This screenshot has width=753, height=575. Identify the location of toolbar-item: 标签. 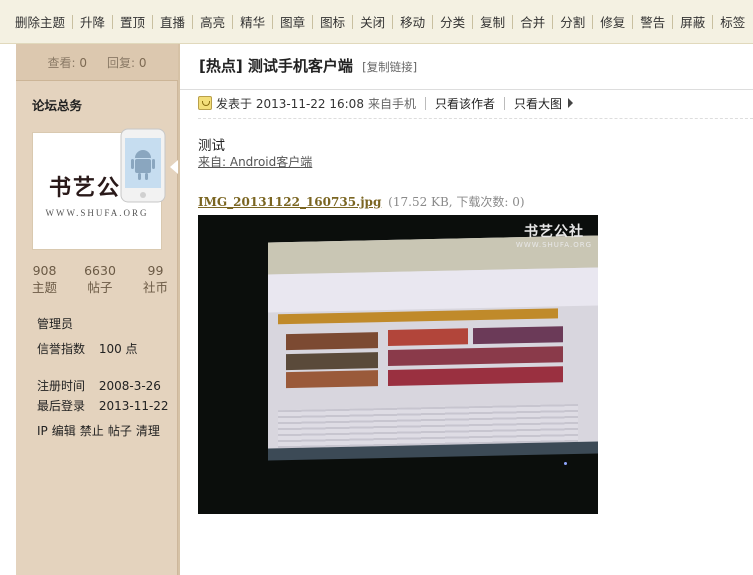
(732, 21).